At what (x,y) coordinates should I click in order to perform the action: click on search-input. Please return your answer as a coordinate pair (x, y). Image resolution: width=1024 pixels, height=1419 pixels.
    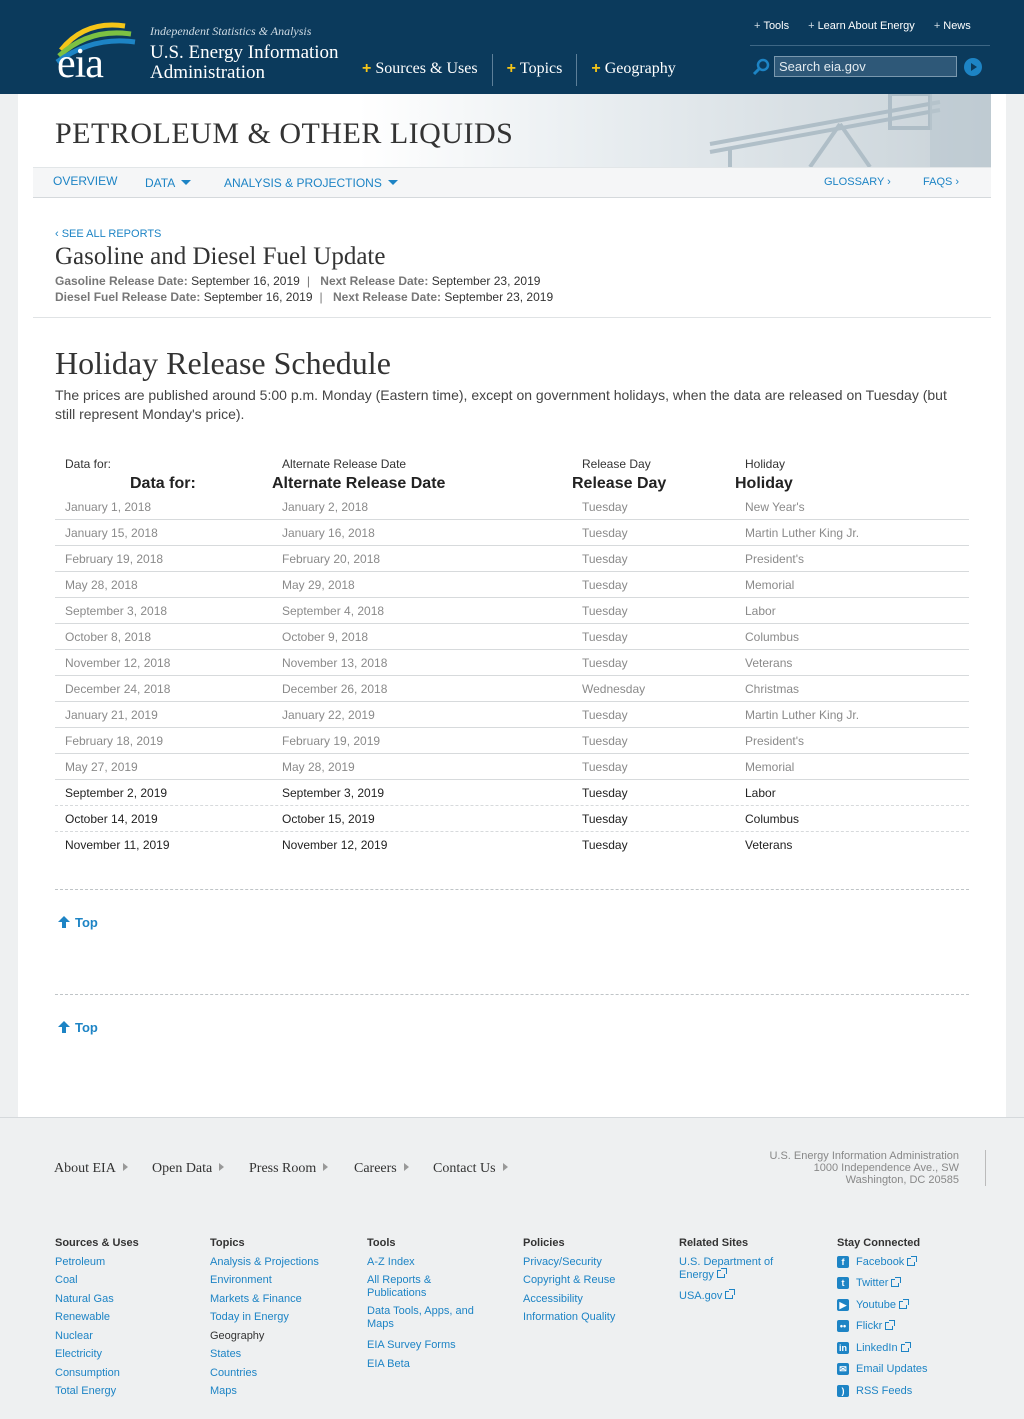
    Looking at the image, I should click on (865, 66).